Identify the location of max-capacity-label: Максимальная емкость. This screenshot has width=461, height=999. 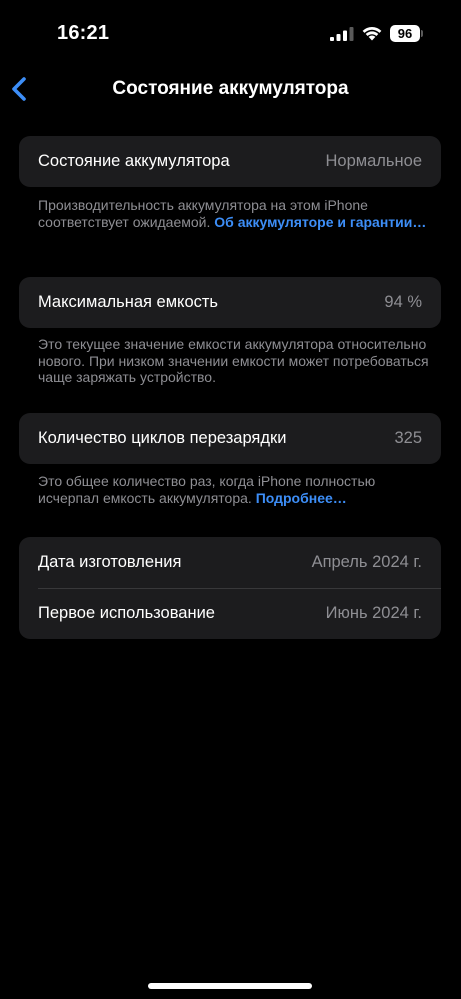
(128, 302).